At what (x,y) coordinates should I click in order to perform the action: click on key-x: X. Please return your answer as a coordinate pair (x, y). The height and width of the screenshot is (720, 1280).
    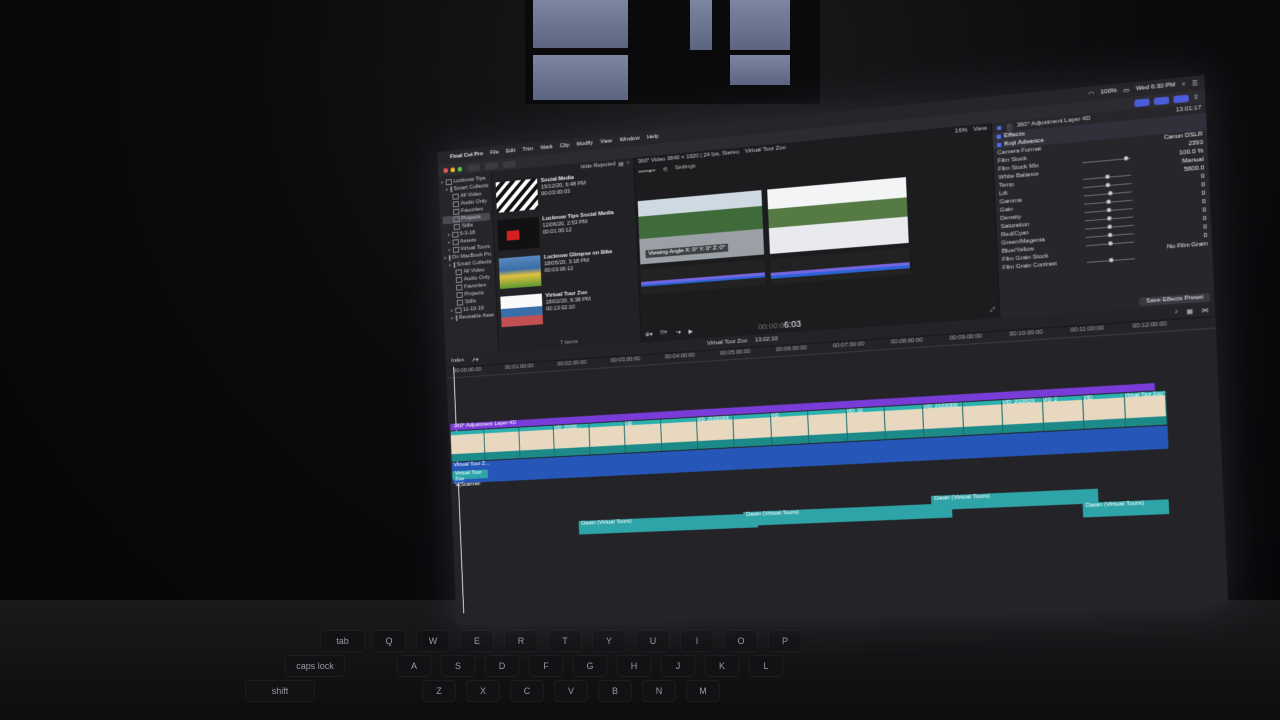
    Looking at the image, I should click on (483, 691).